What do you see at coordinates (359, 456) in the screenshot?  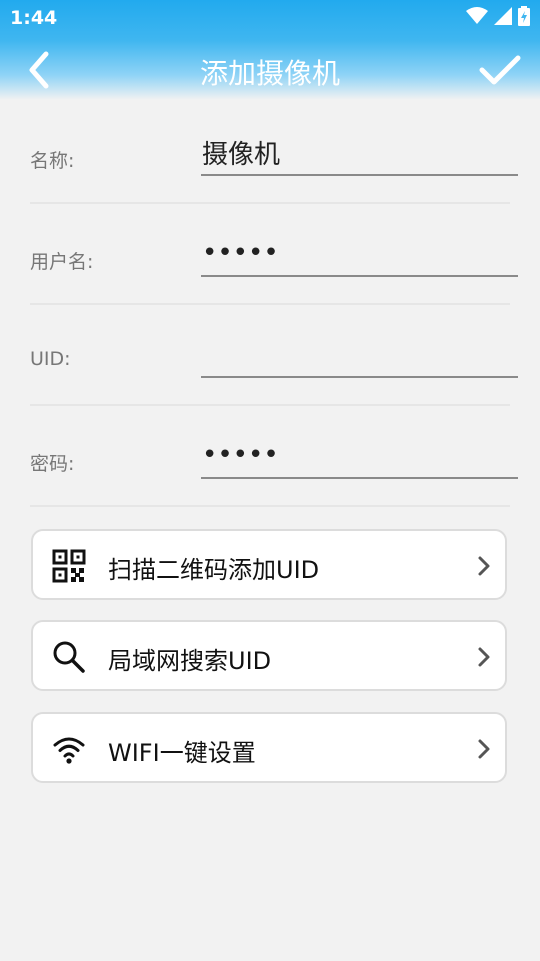 I see `password-input` at bounding box center [359, 456].